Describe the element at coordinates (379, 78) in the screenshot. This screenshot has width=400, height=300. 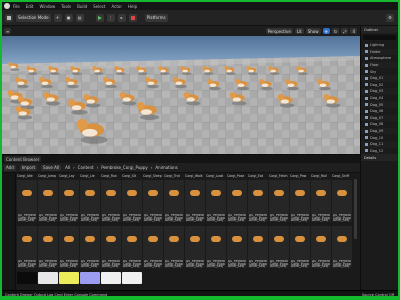
I see `outliner-item: Dog_01` at that location.